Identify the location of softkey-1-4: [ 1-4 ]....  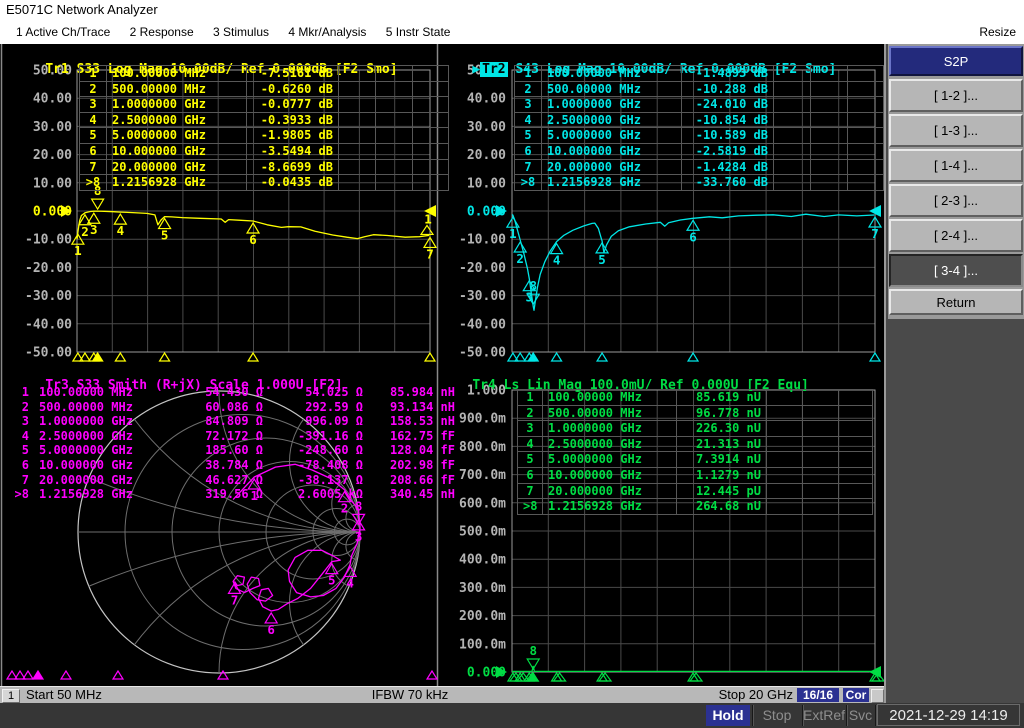
(956, 165).